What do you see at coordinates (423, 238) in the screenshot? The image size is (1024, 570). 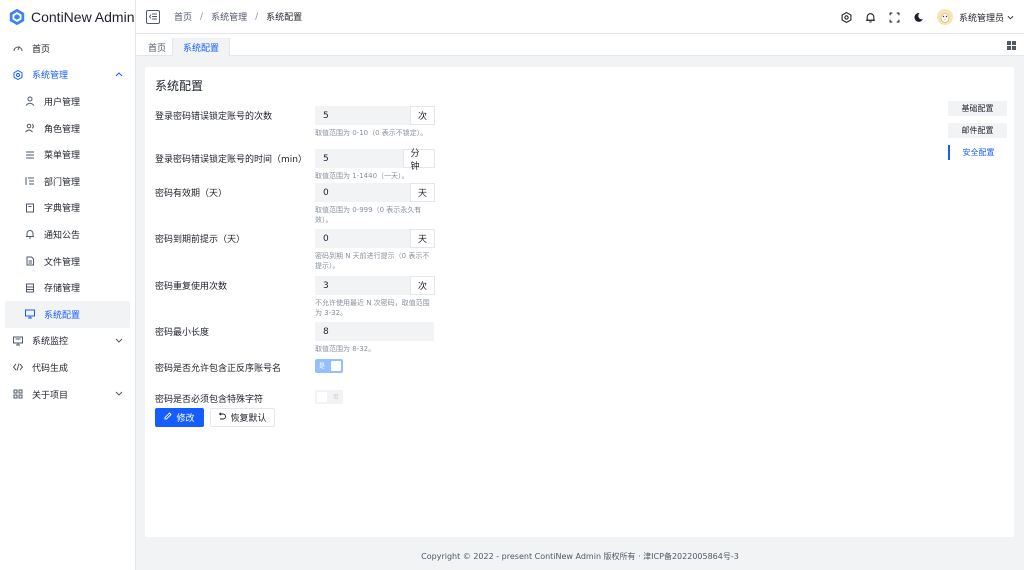 I see `unit-suffix: 天` at bounding box center [423, 238].